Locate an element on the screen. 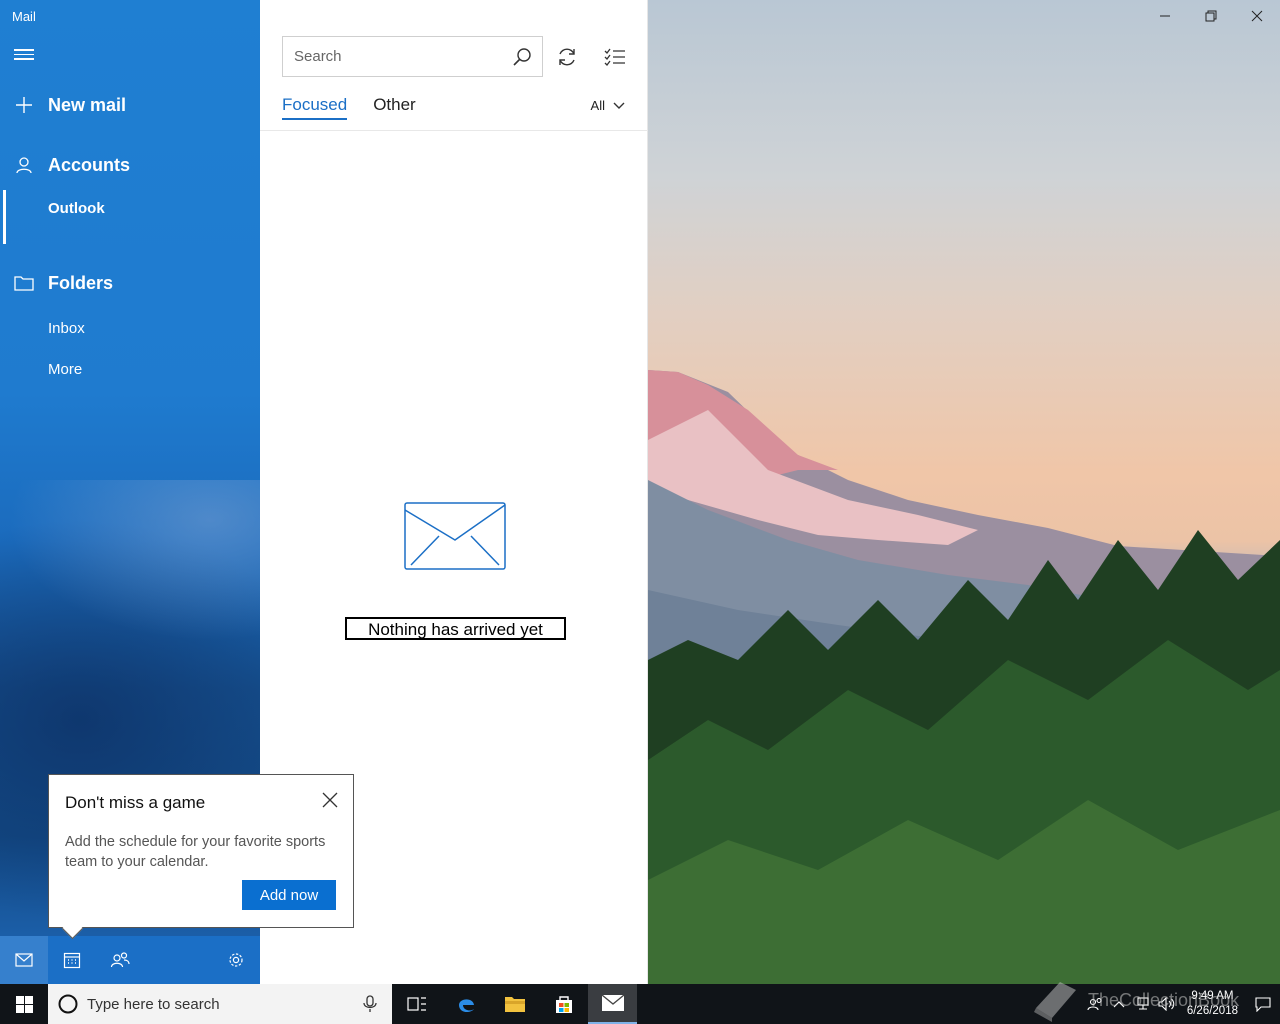 Image resolution: width=1280 pixels, height=1024 pixels. empty-state-message: Nothing has arrived yet is located at coordinates (455, 628).